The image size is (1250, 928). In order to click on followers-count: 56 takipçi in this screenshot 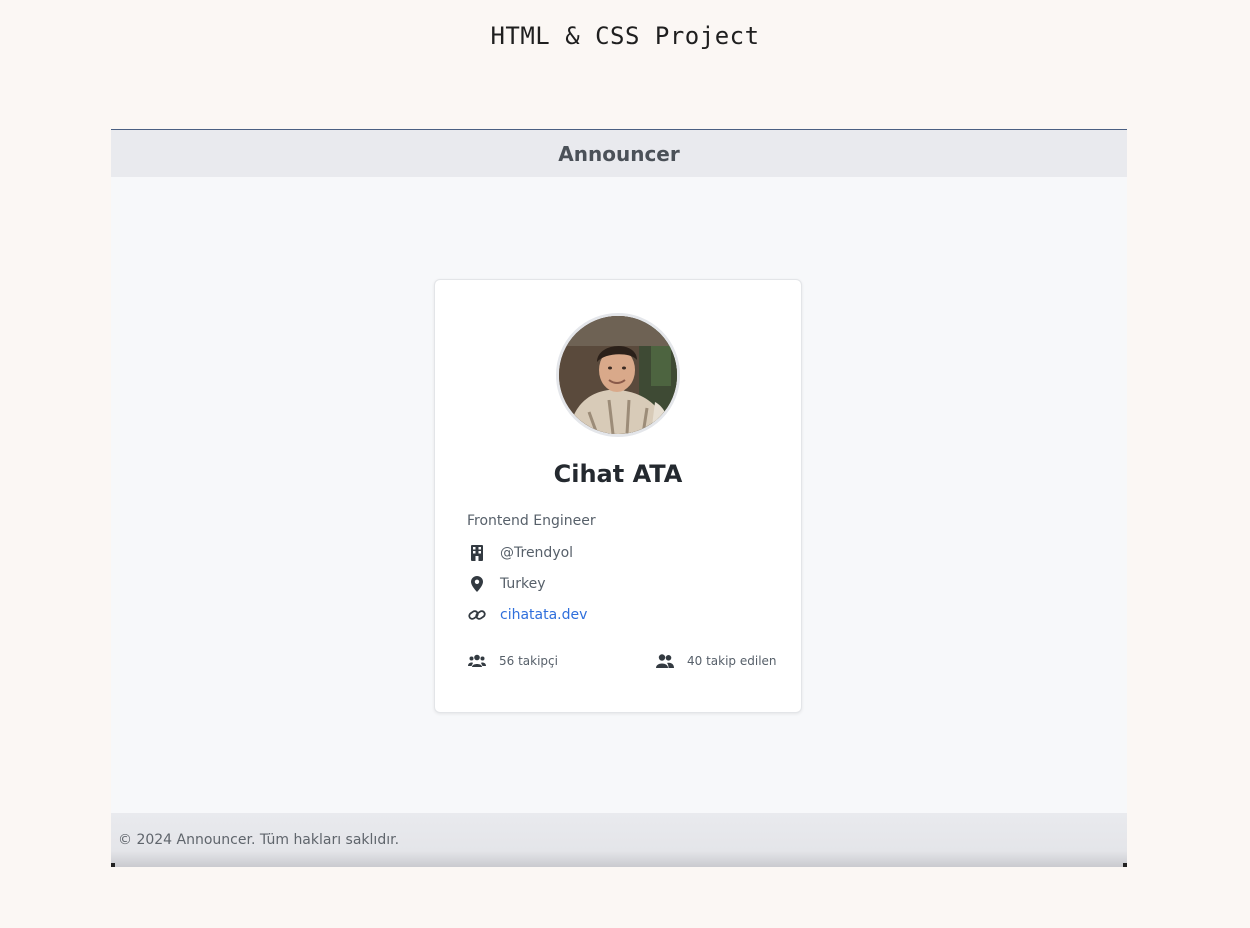, I will do `click(528, 661)`.